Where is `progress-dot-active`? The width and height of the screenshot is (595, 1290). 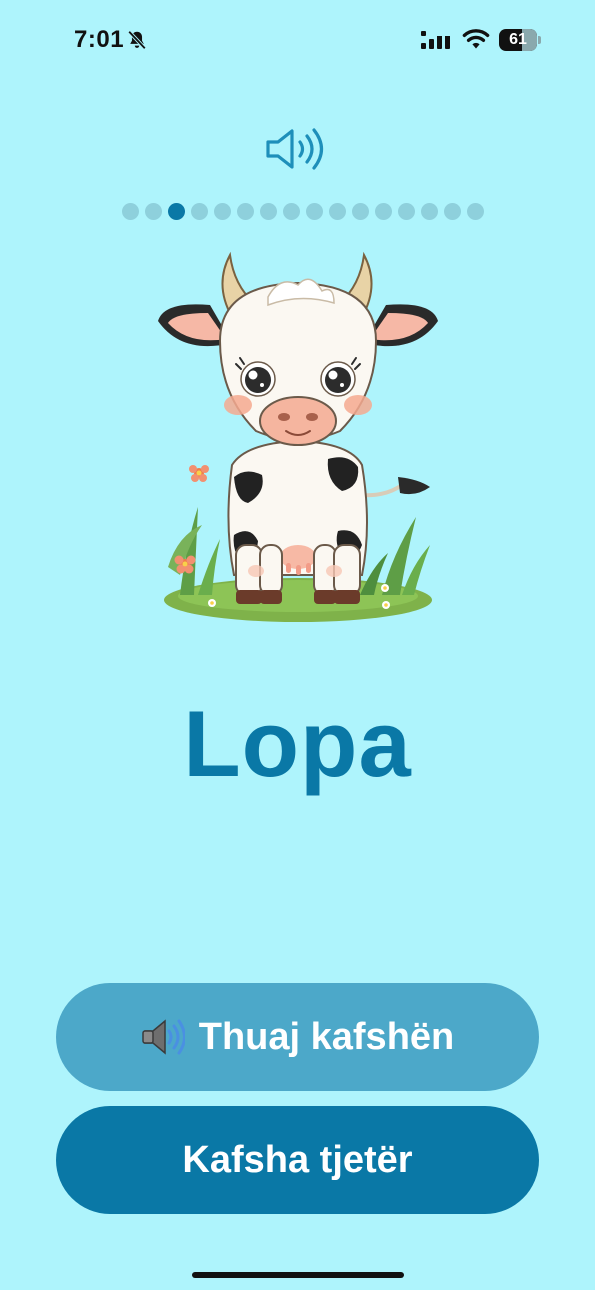 progress-dot-active is located at coordinates (176, 211).